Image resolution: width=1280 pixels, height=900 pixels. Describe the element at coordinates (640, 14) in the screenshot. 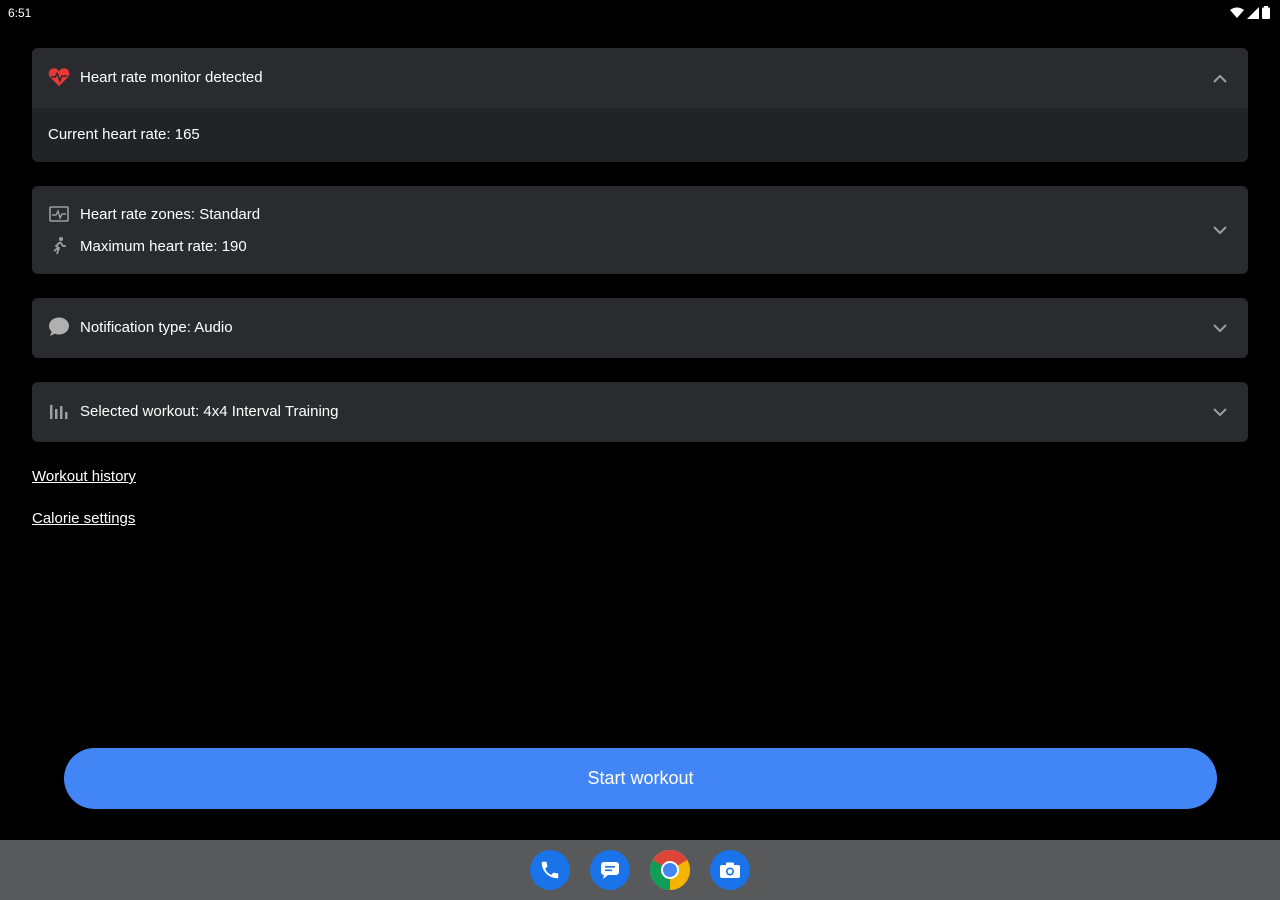

I see `status-bar: 6:51` at that location.